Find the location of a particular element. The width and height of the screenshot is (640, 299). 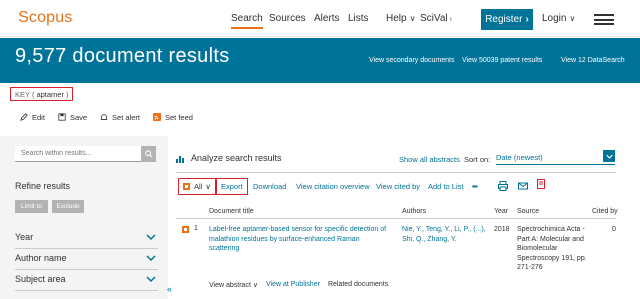

save-icon is located at coordinates (62, 117).